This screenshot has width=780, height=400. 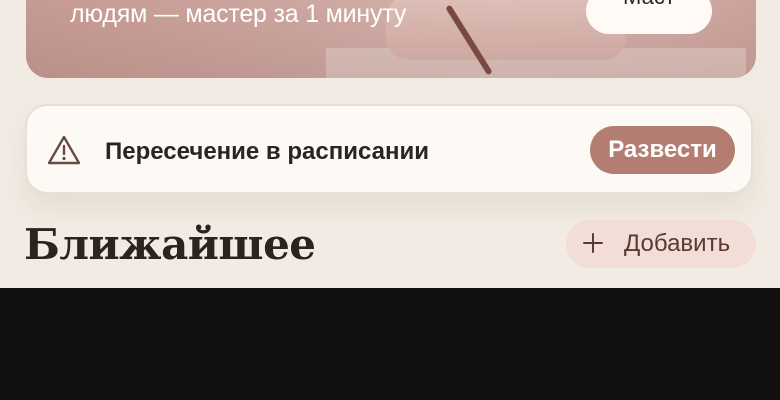 I want to click on banner-text: людям — мастер за 1 минуту, so click(x=238, y=14).